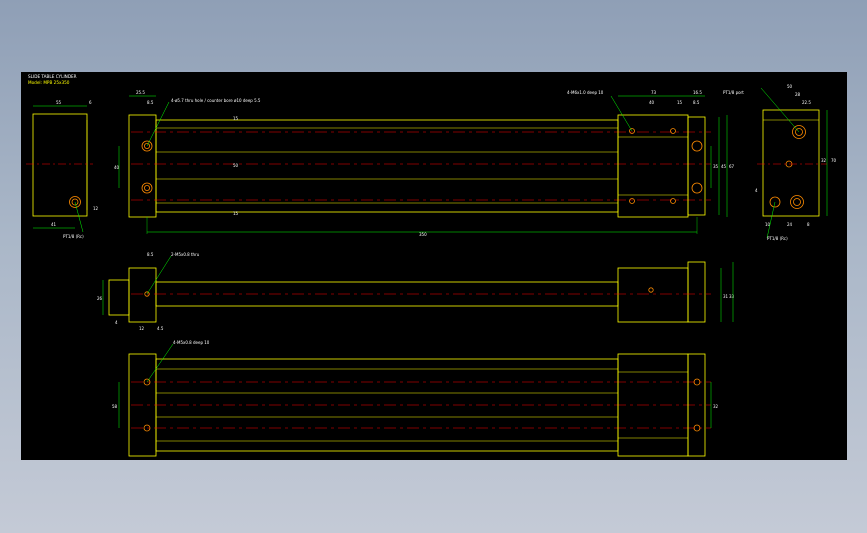 Image resolution: width=867 pixels, height=533 pixels. Describe the element at coordinates (236, 165) in the screenshot. I see `dim-50-mid: 50` at that location.